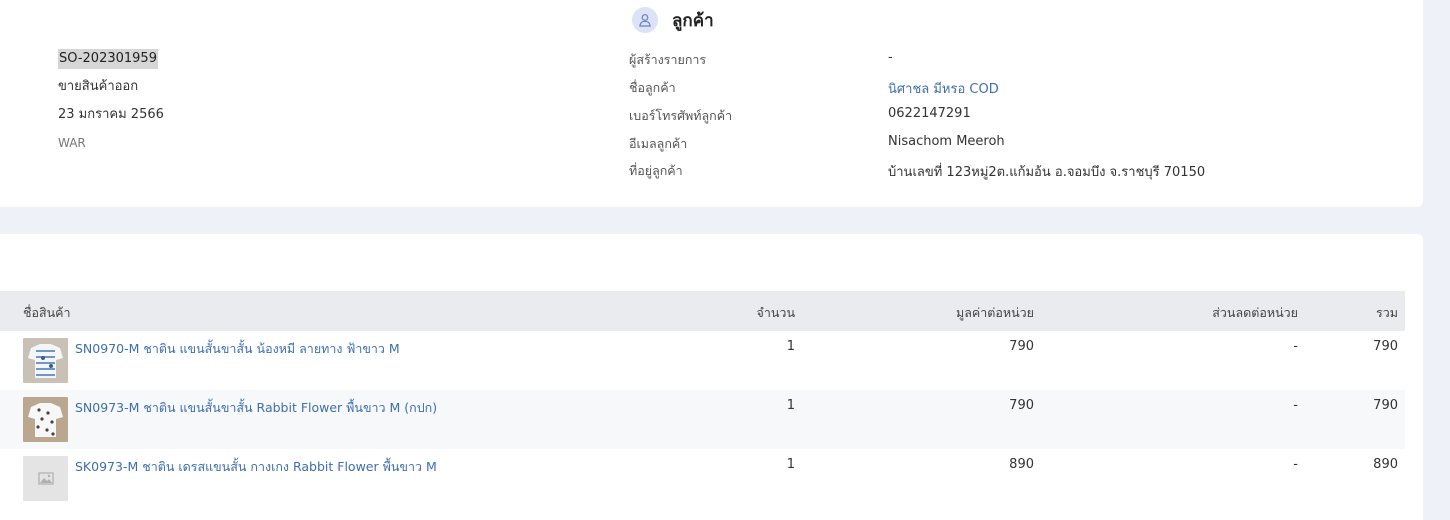 This screenshot has width=1450, height=520. What do you see at coordinates (645, 20) in the screenshot?
I see `user-icon` at bounding box center [645, 20].